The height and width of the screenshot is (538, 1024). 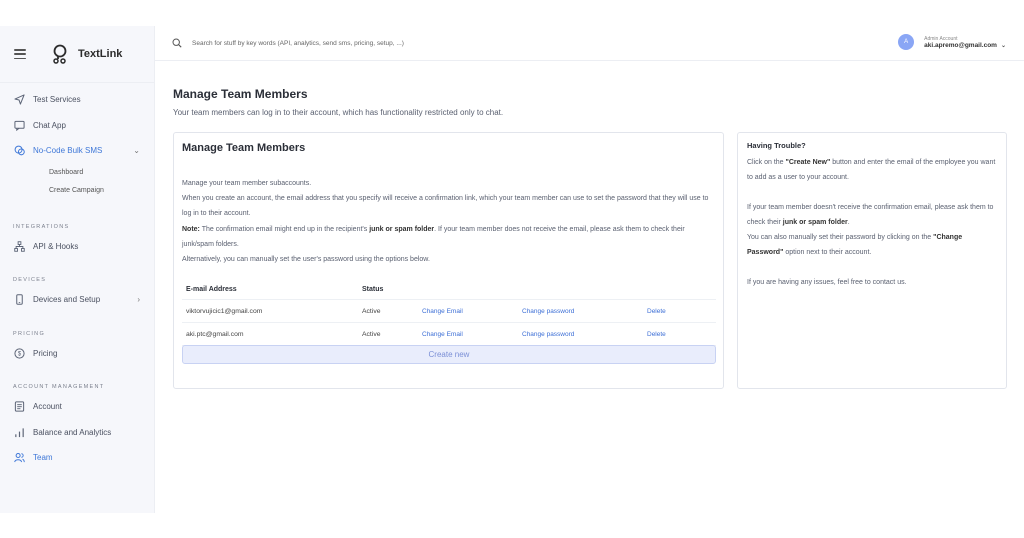 What do you see at coordinates (191, 229) in the screenshot?
I see `note-label: Note:` at bounding box center [191, 229].